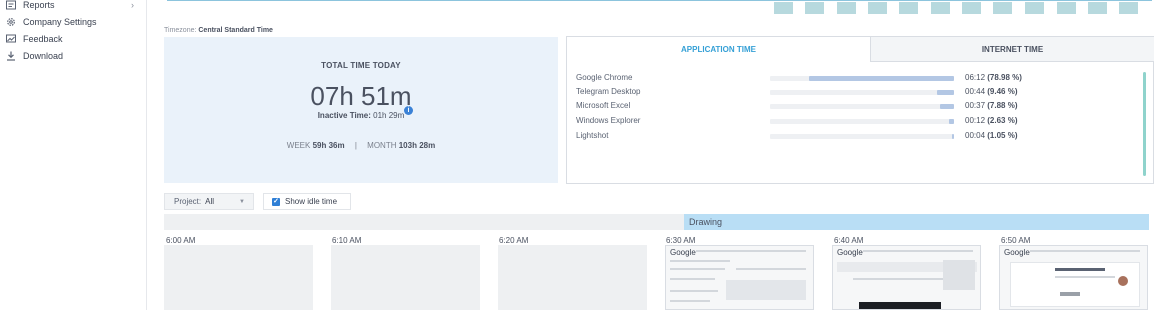  What do you see at coordinates (311, 201) in the screenshot?
I see `show-idle-label: Show idle time` at bounding box center [311, 201].